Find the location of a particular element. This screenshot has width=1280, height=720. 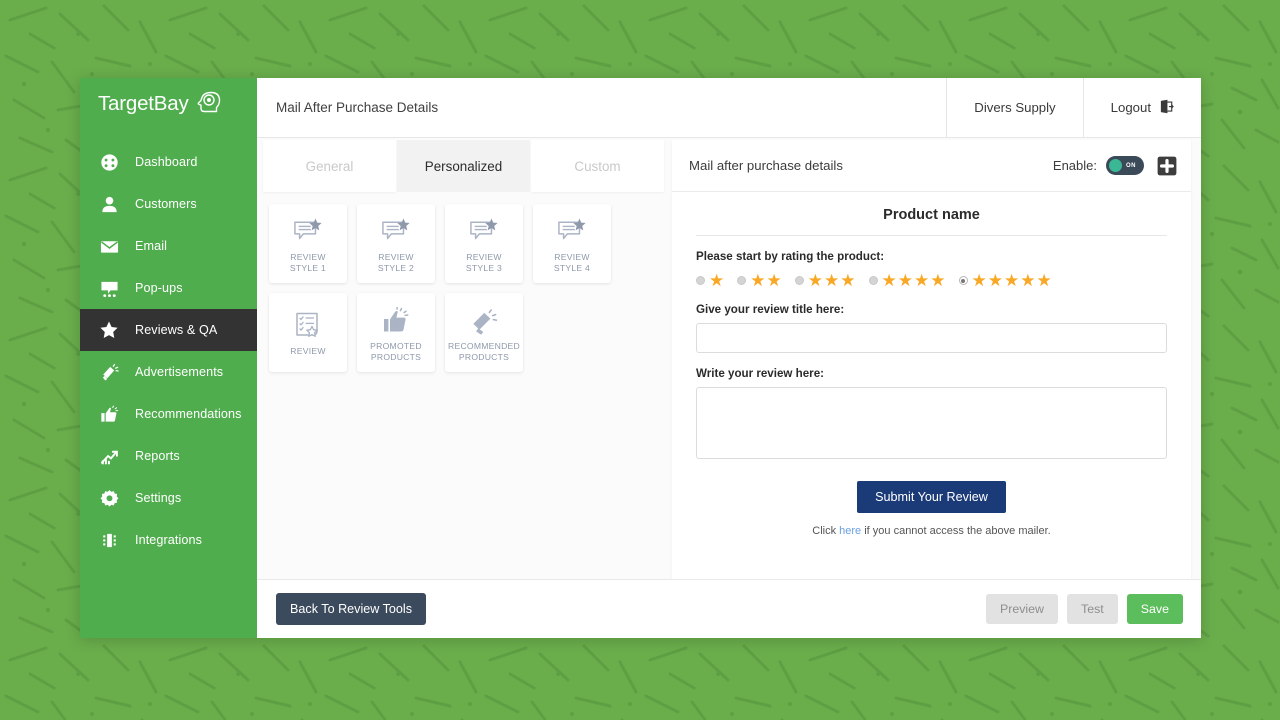

tab-custom: Custom is located at coordinates (597, 166).